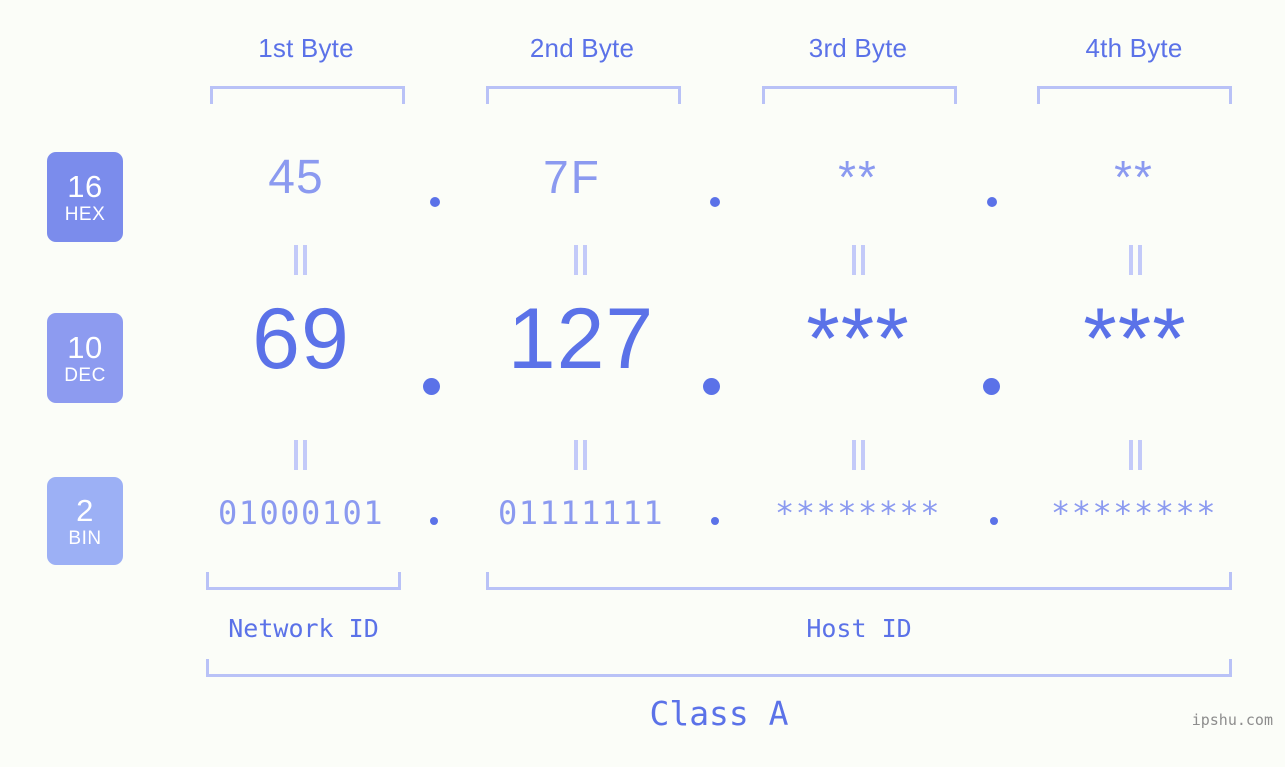 This screenshot has width=1285, height=767. I want to click on hex-byte-2: 7F, so click(572, 177).